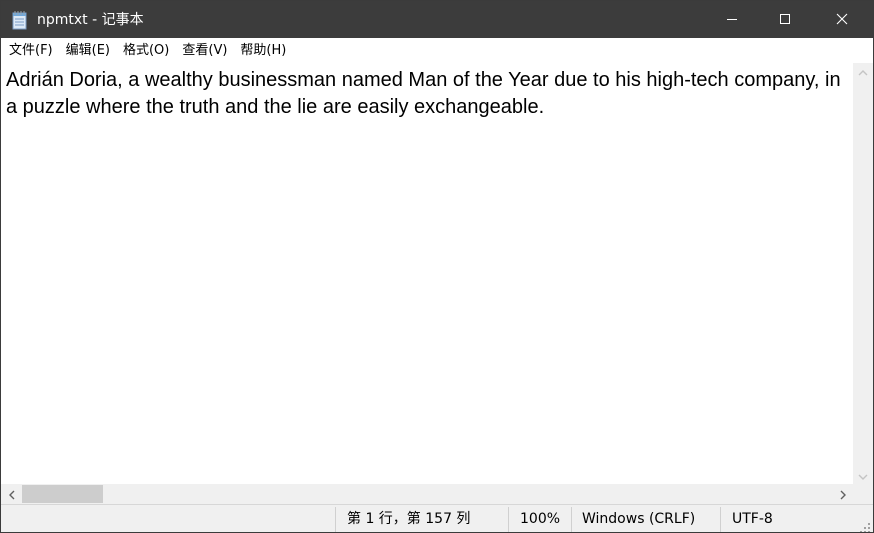  What do you see at coordinates (90, 20) in the screenshot?
I see `window-title: npmtxt - 记事本` at bounding box center [90, 20].